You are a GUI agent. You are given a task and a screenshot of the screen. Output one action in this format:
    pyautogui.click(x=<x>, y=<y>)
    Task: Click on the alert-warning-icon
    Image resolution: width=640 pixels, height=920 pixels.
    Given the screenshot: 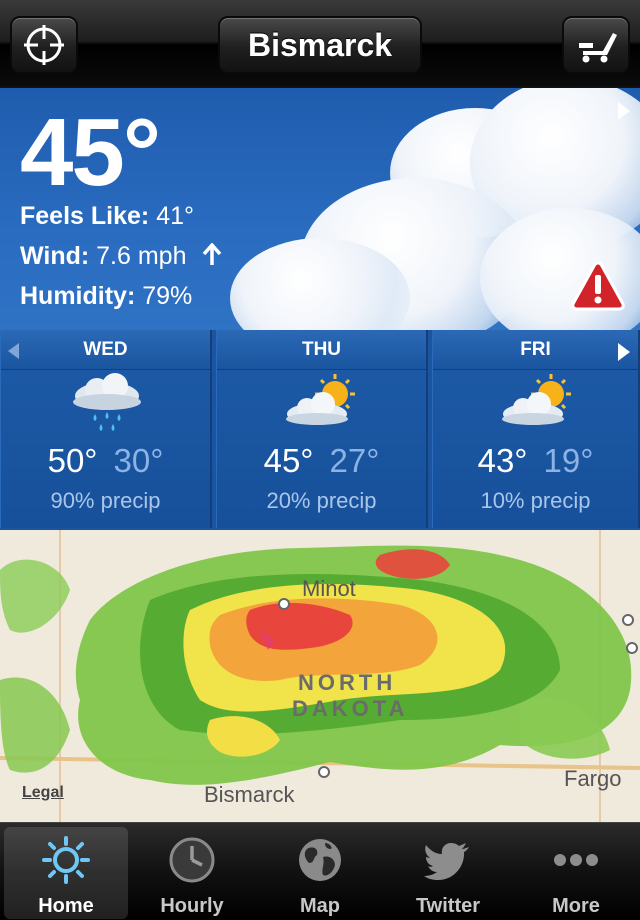 What is the action you would take?
    pyautogui.click(x=598, y=286)
    